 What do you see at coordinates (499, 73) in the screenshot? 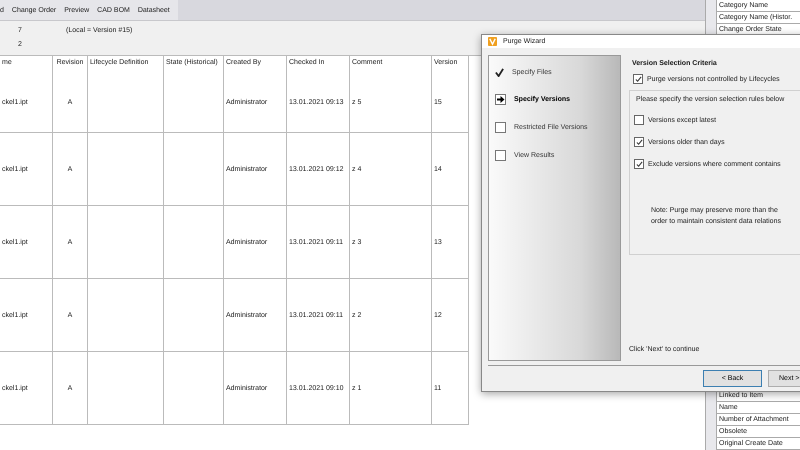
I see `checkmark-icon` at bounding box center [499, 73].